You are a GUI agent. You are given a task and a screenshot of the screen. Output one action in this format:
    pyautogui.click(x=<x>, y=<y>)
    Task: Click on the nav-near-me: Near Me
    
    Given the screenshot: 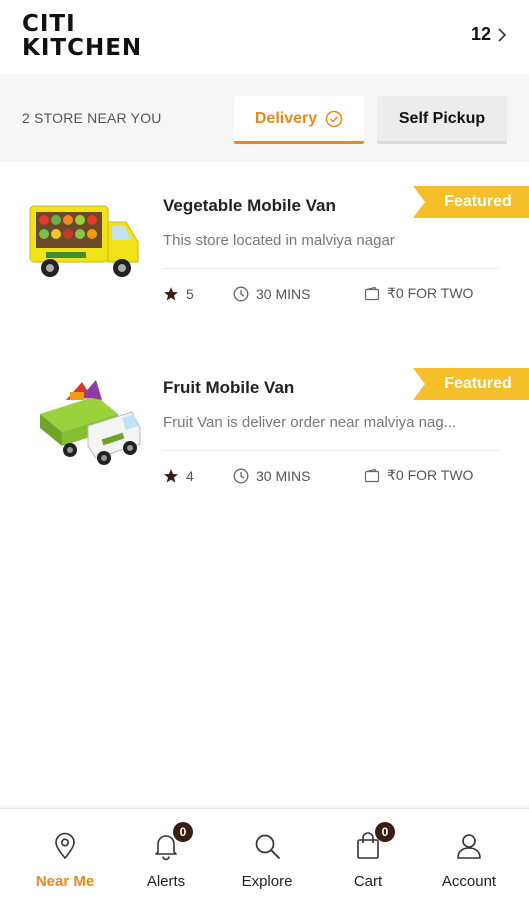 What is the action you would take?
    pyautogui.click(x=65, y=854)
    